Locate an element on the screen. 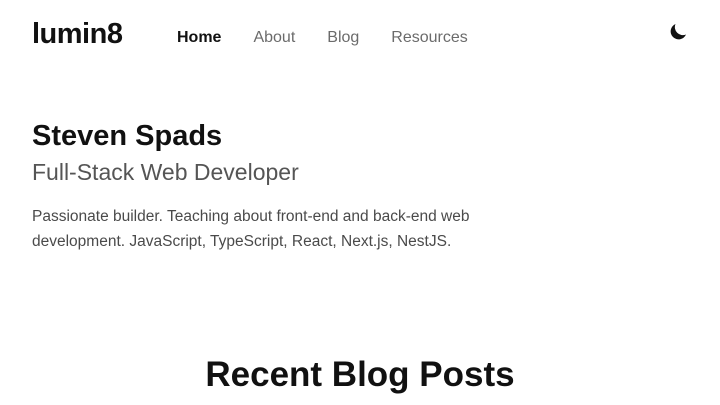  recent-posts-title: Recent Blog Posts is located at coordinates (360, 374).